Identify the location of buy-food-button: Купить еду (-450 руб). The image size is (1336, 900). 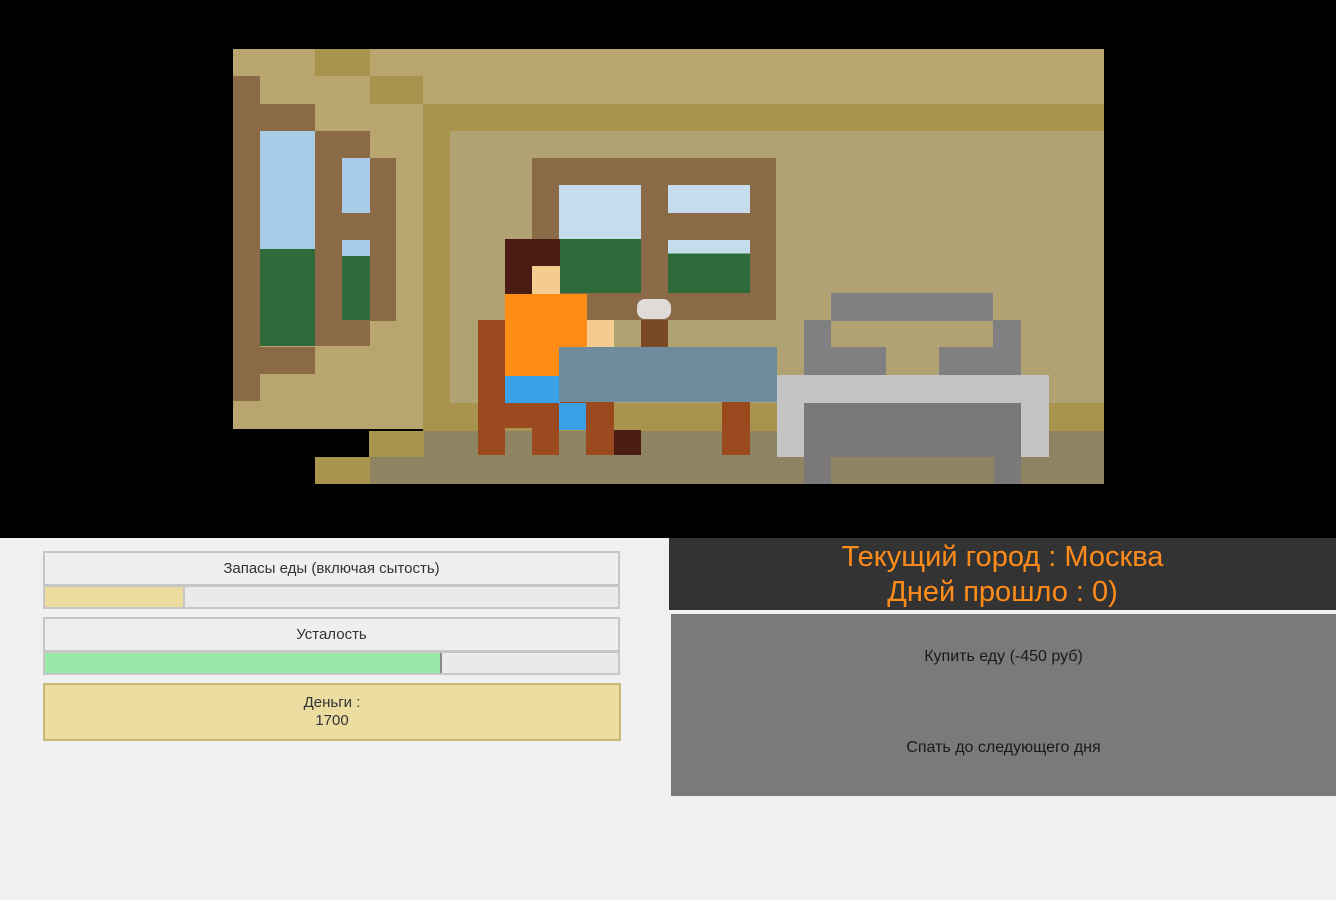
(1003, 657).